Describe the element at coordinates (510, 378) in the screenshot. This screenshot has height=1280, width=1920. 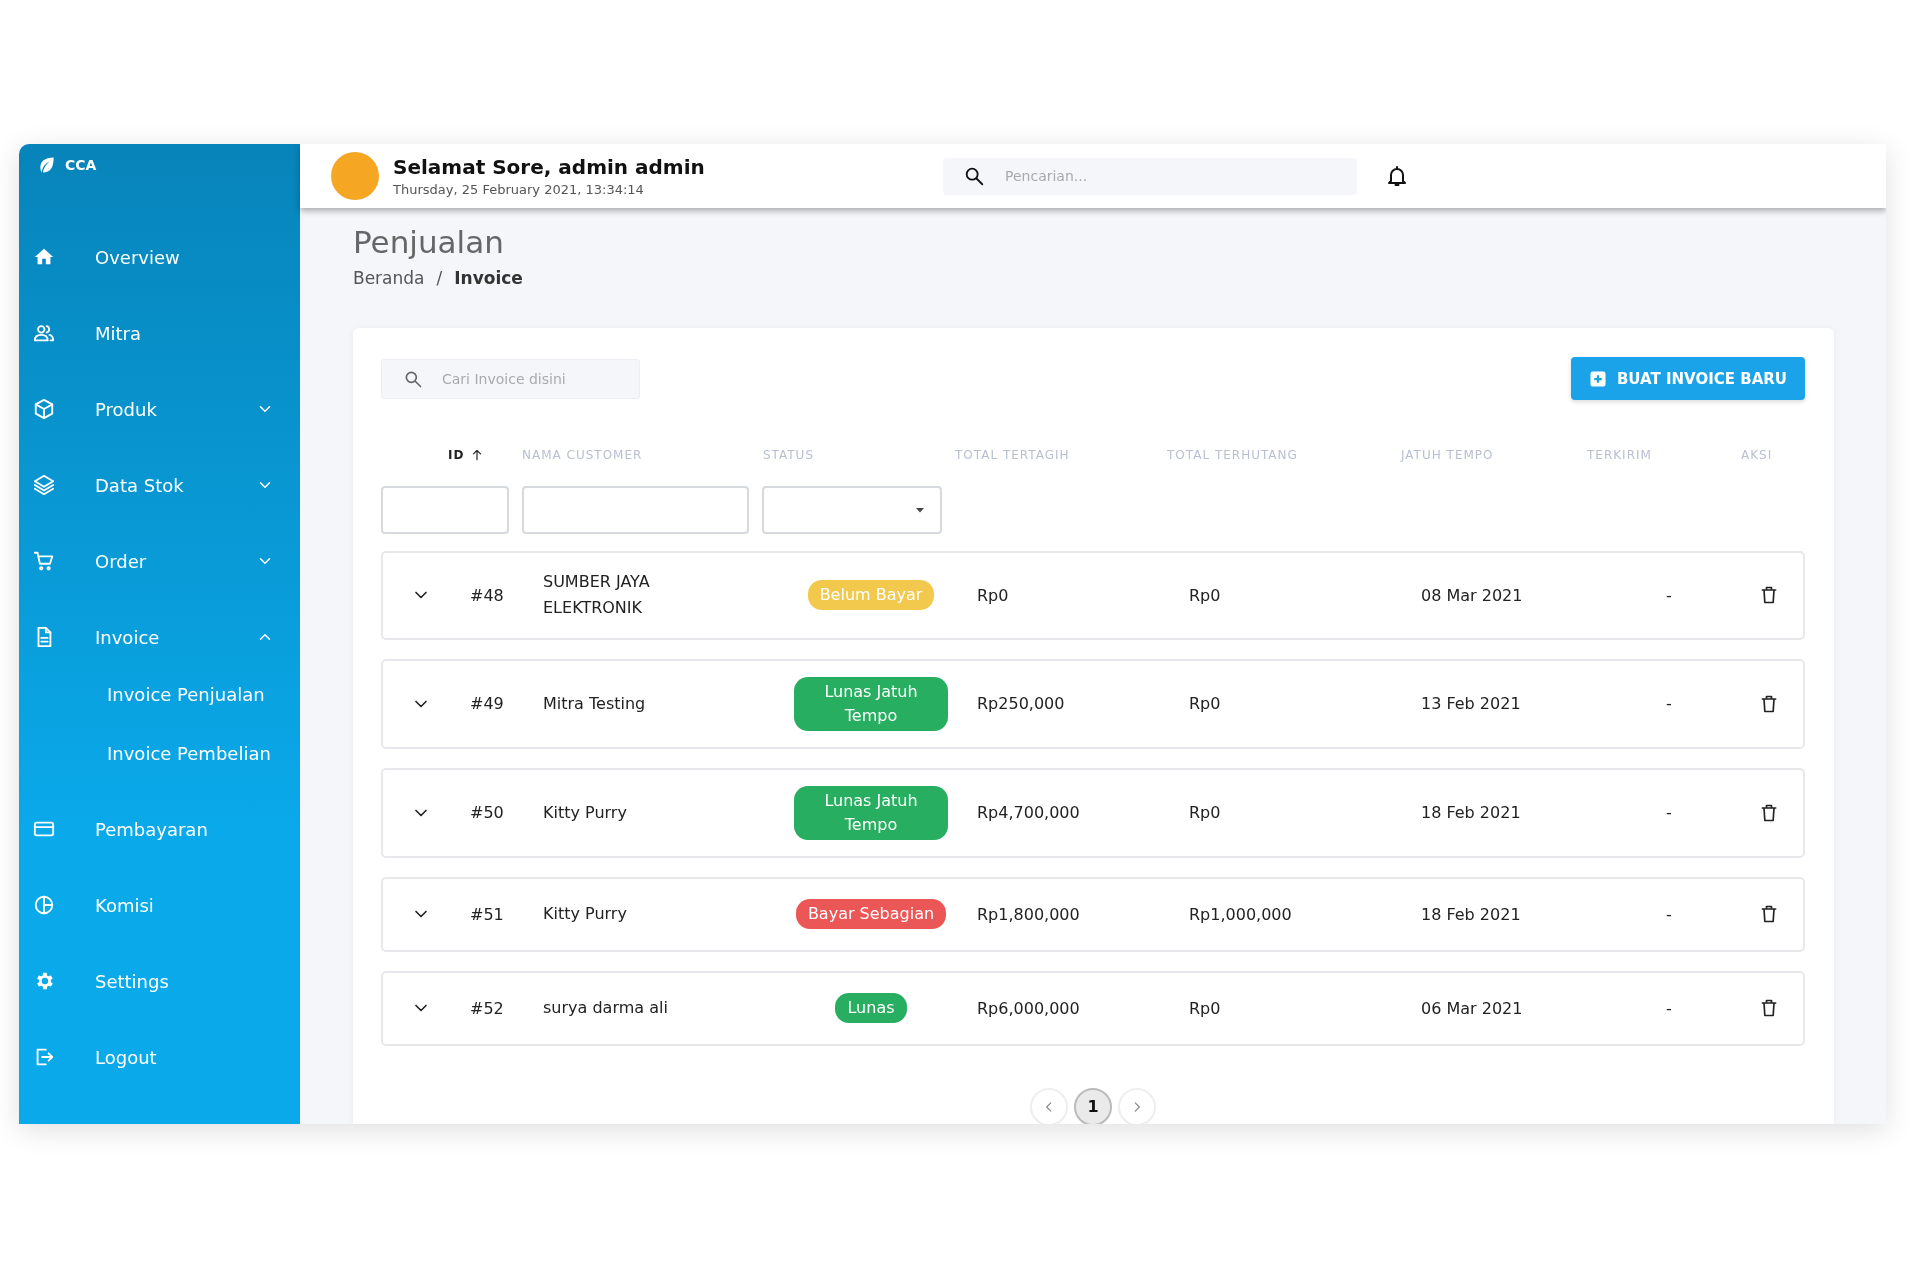
I see `search-field: Cari Invoice disini` at that location.